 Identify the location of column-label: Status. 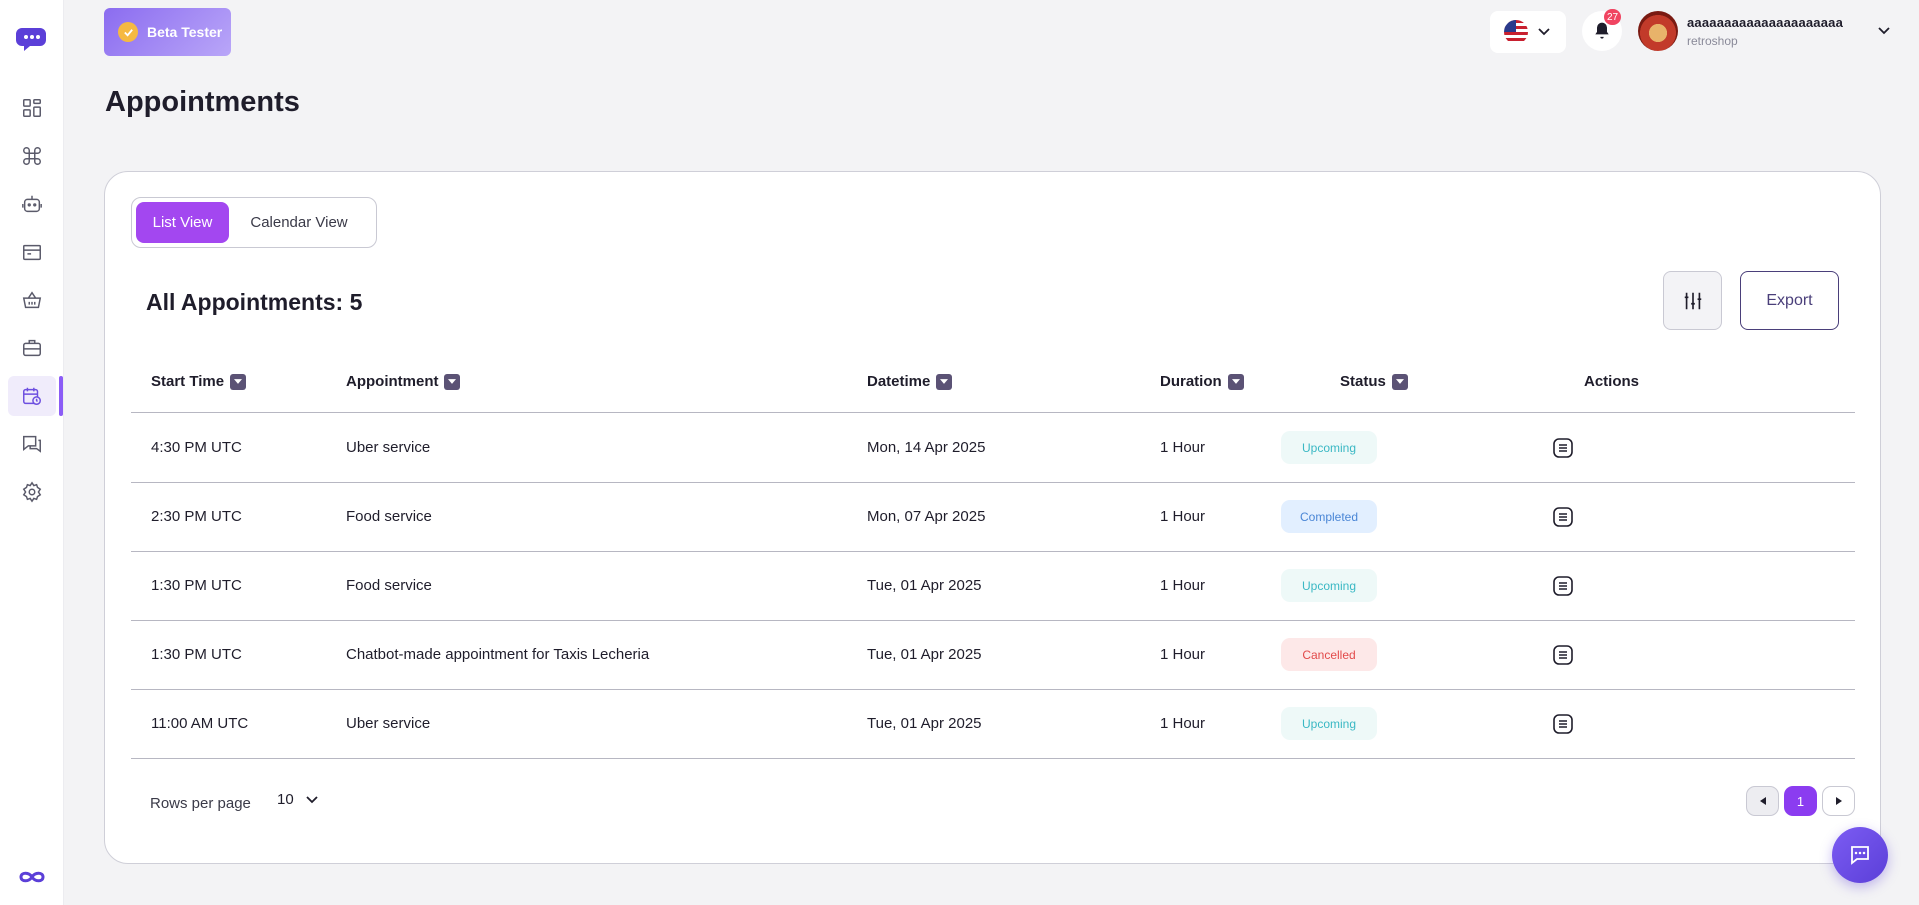
(1363, 381).